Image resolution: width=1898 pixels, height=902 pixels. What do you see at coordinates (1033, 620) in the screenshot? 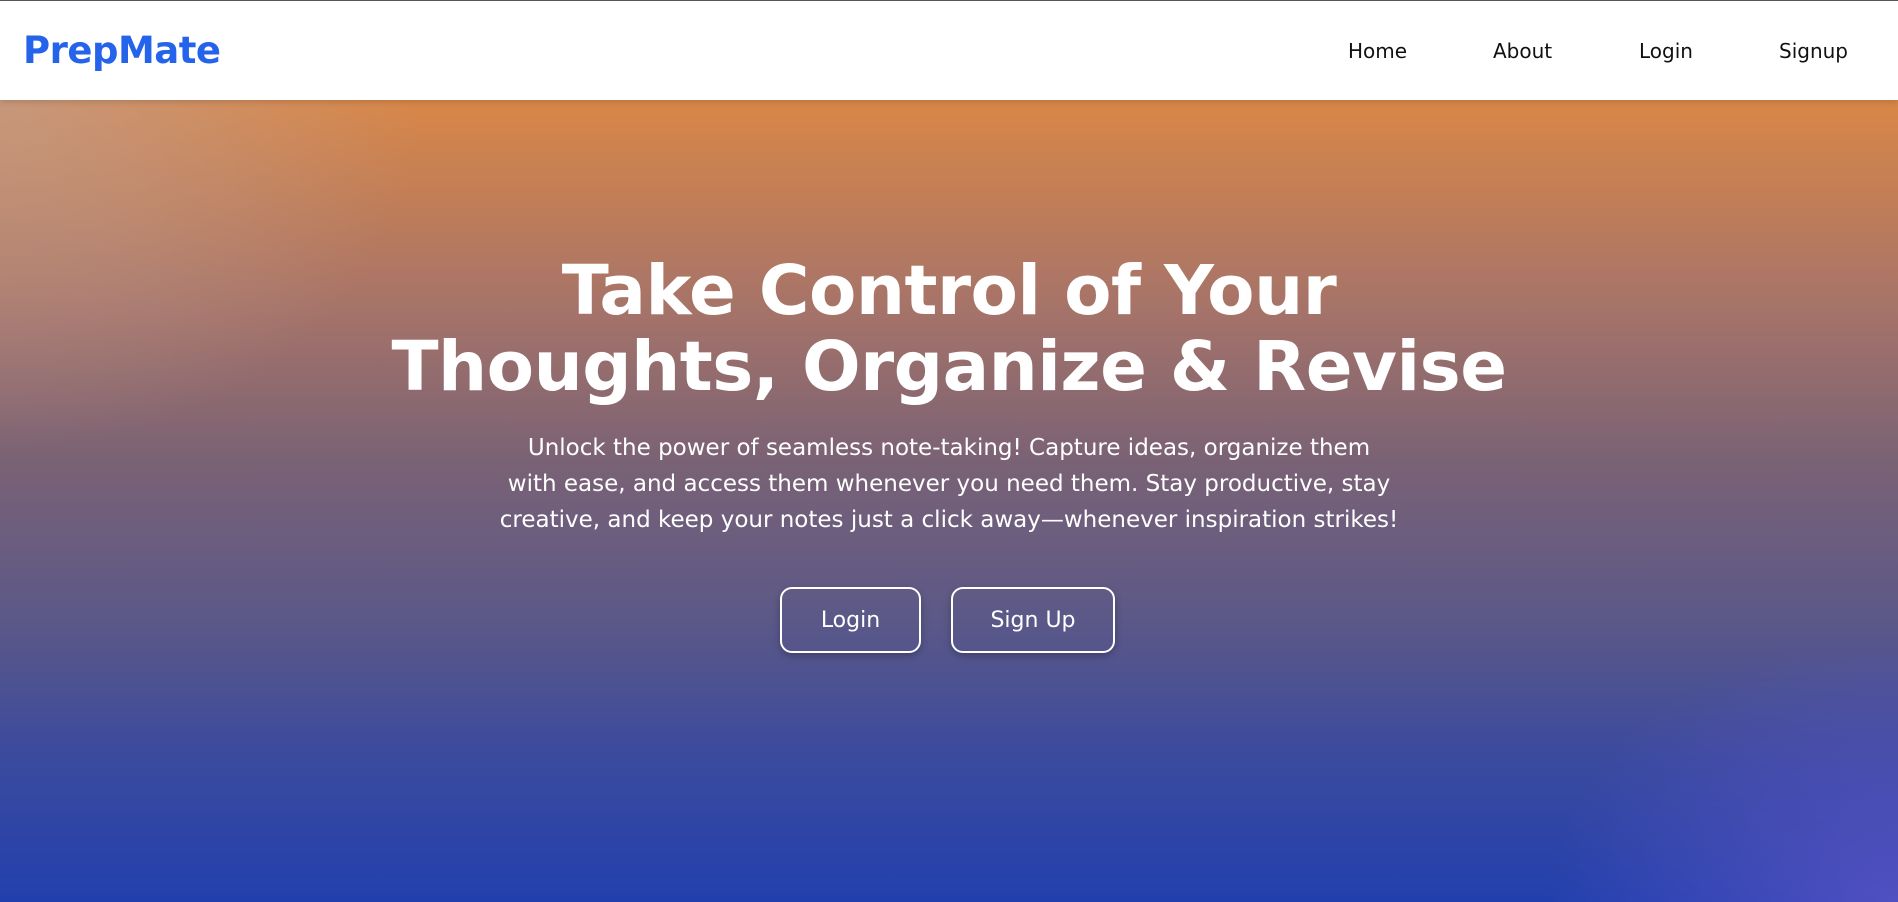
I see `hero-signup-button: Sign Up` at bounding box center [1033, 620].